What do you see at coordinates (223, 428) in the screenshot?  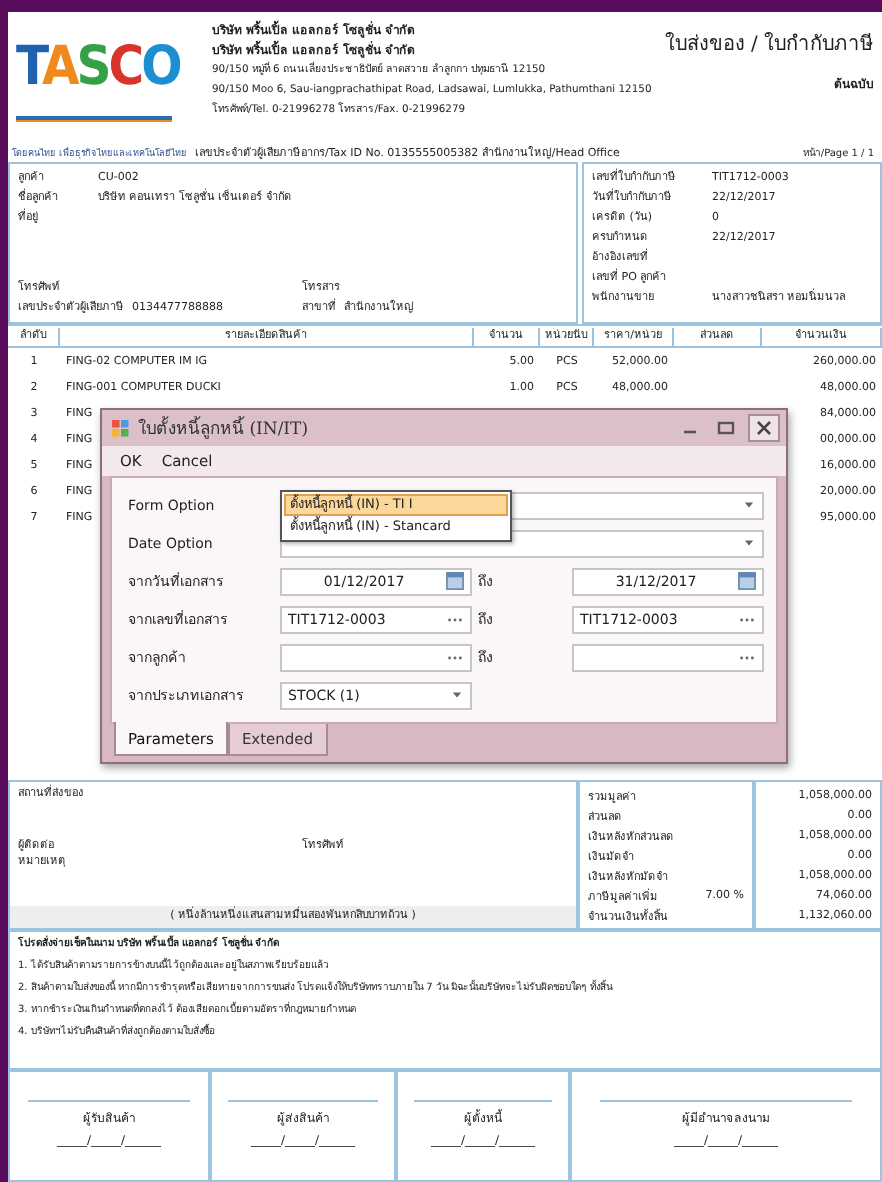 I see `dialog-title: ใบตั้งหนี้ลูกหนี้ (IN/IT)` at bounding box center [223, 428].